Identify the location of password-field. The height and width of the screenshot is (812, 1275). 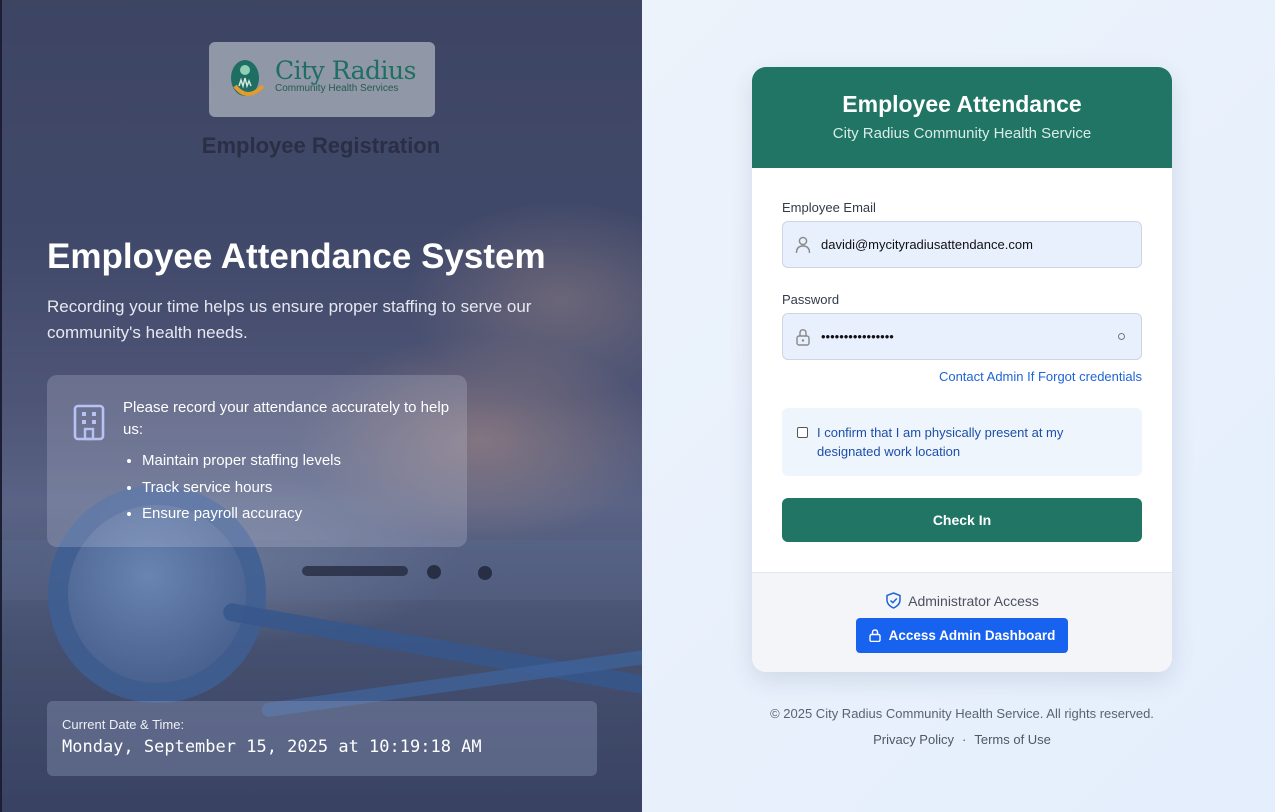
(962, 336).